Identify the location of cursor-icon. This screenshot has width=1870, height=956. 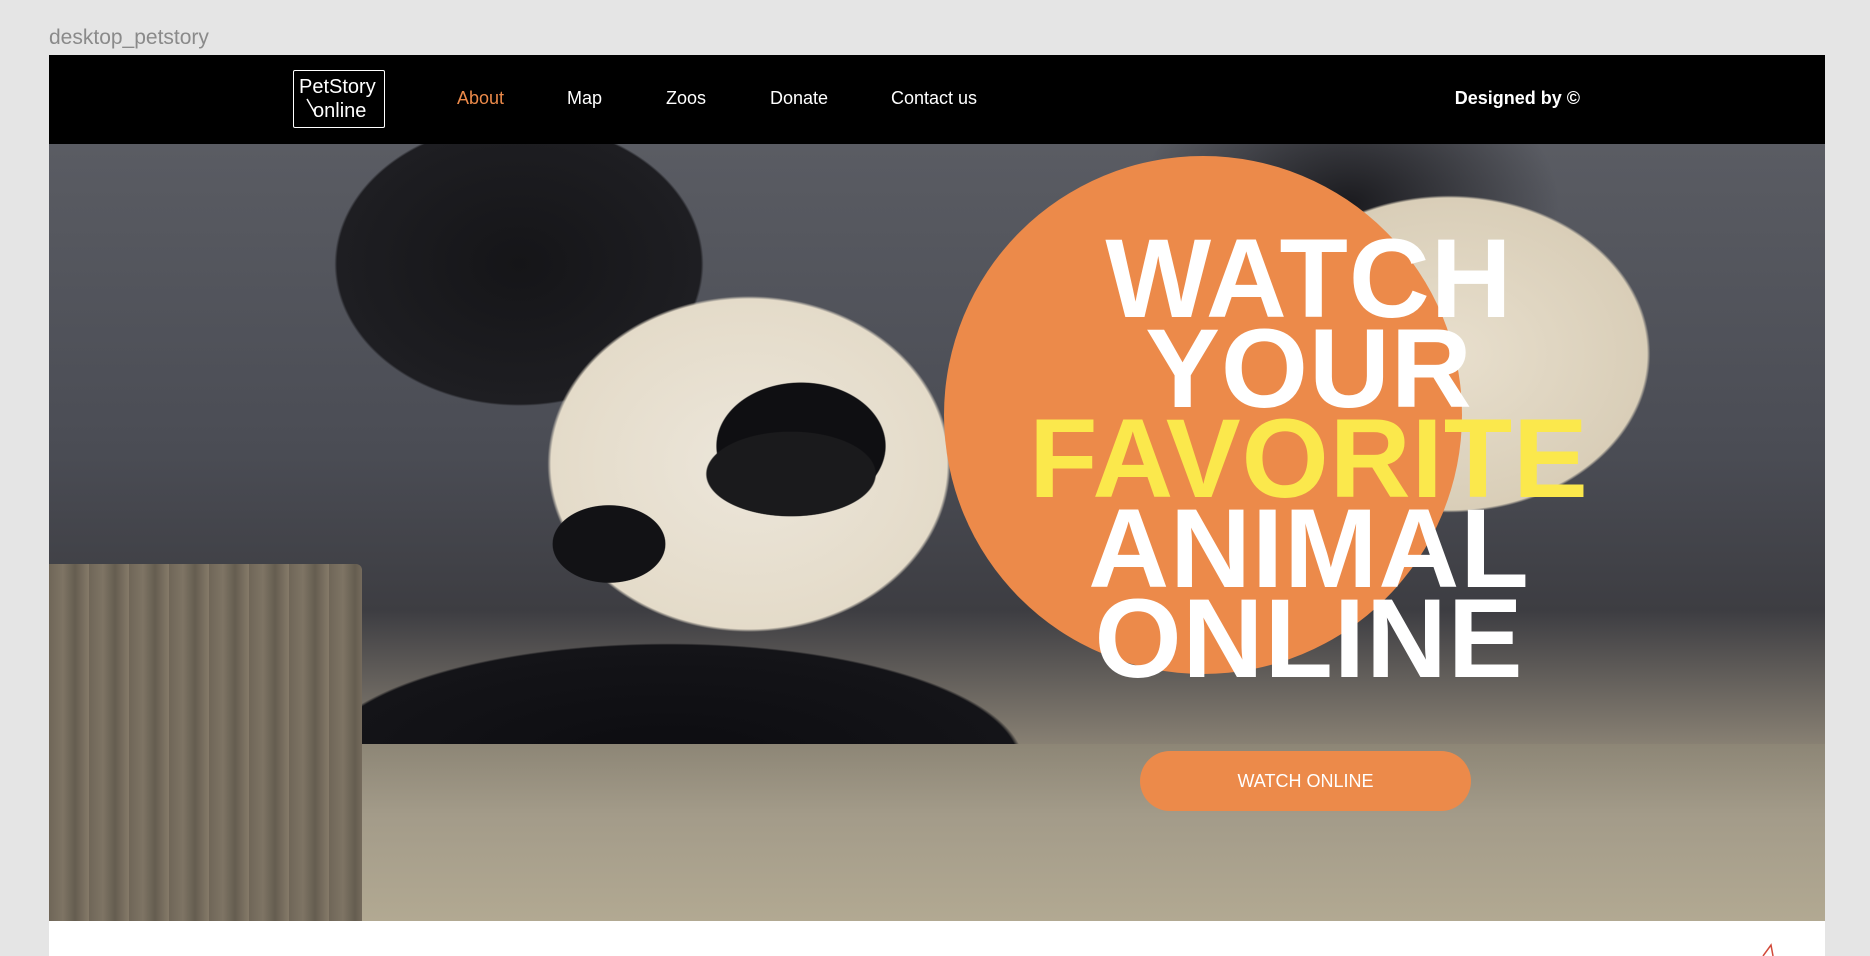
(311, 106).